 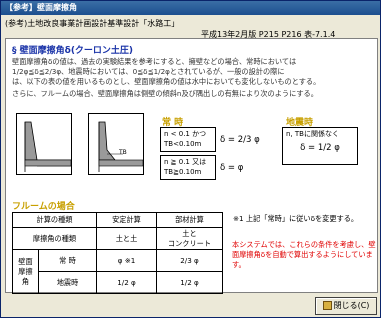 I want to click on seismic-formula: δ = 1/2 φ, so click(x=320, y=148).